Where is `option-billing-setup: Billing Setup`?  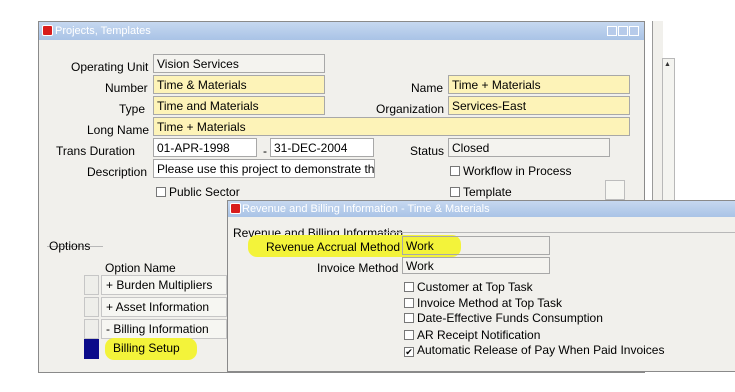
option-billing-setup: Billing Setup is located at coordinates (164, 349).